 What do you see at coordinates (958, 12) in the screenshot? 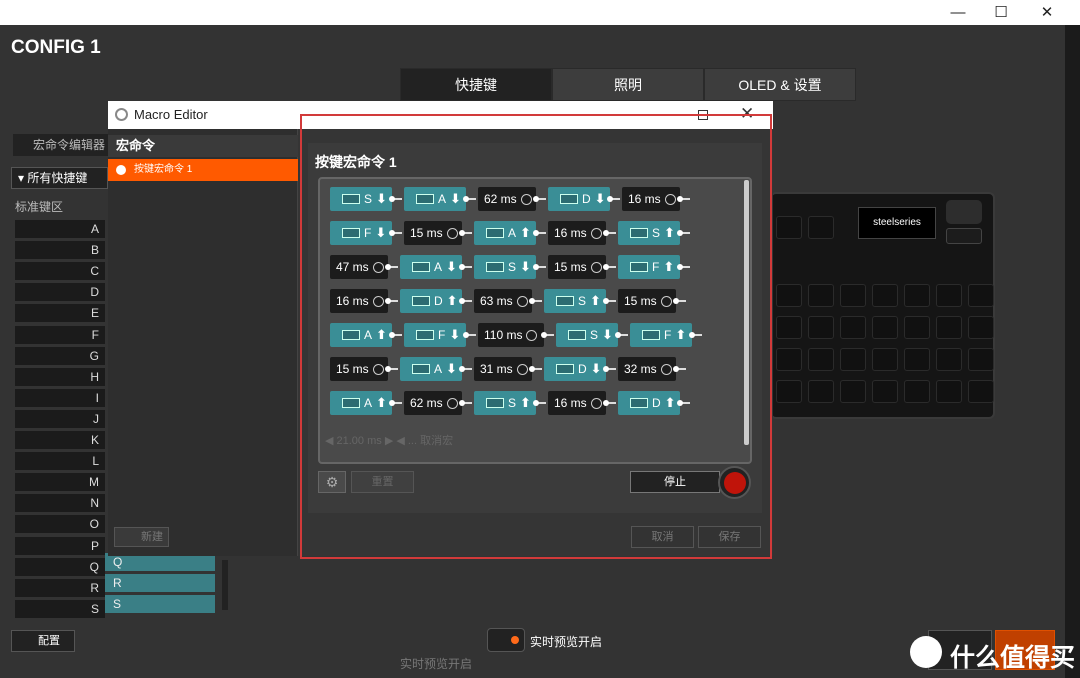
I see `minimize-button: —` at bounding box center [958, 12].